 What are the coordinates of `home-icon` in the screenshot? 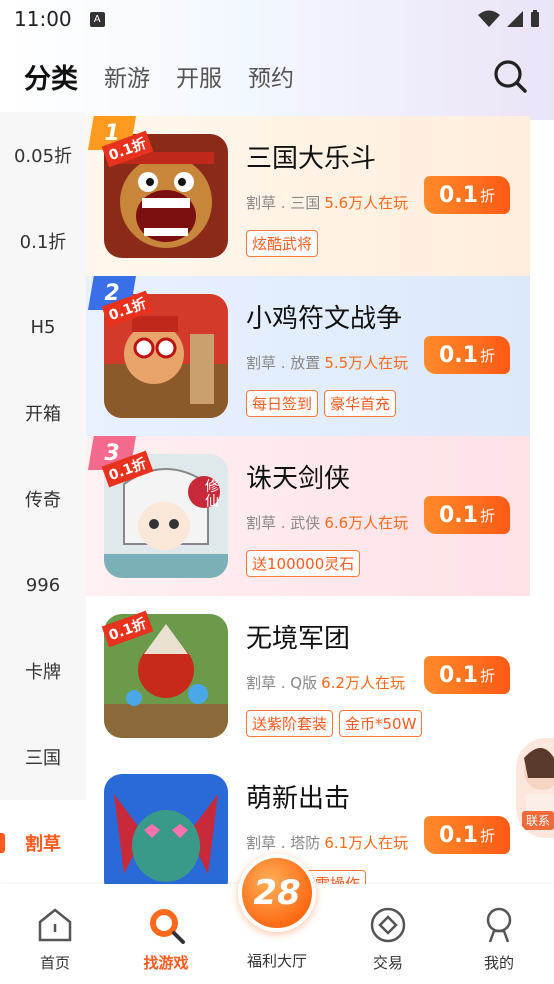 It's located at (55, 925).